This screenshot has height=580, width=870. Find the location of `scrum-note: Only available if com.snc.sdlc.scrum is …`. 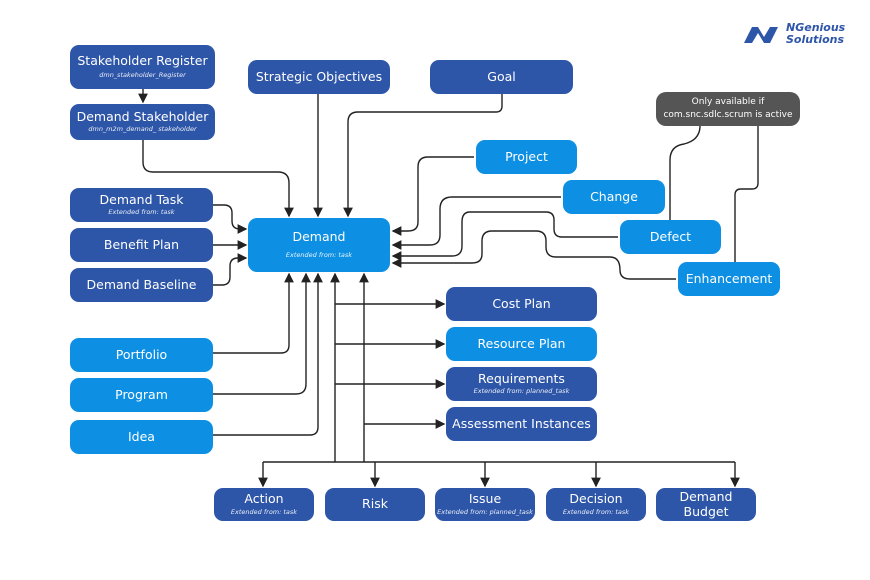

scrum-note: Only available if com.snc.sdlc.scrum is … is located at coordinates (728, 109).